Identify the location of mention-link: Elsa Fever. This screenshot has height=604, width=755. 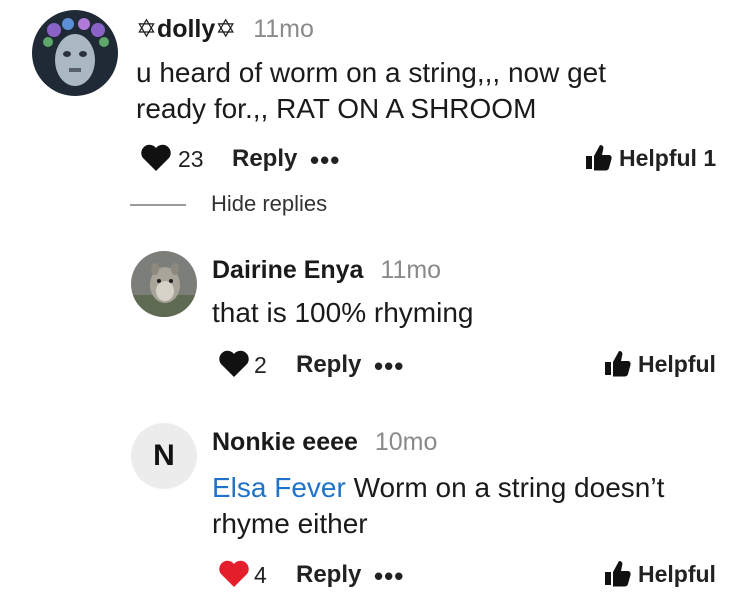
(279, 487).